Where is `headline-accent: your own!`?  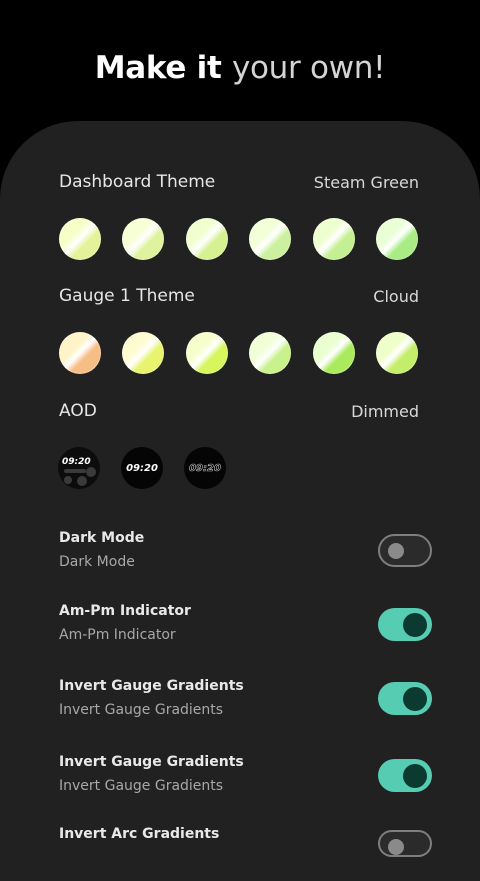 headline-accent: your own! is located at coordinates (308, 68).